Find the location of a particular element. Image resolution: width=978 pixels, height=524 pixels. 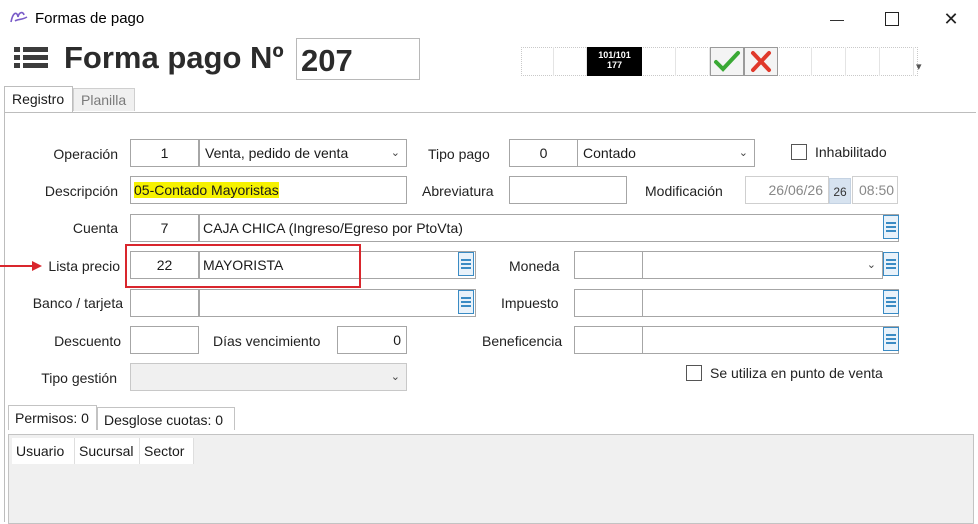

impuesto-label: Impuesto is located at coordinates (530, 303).